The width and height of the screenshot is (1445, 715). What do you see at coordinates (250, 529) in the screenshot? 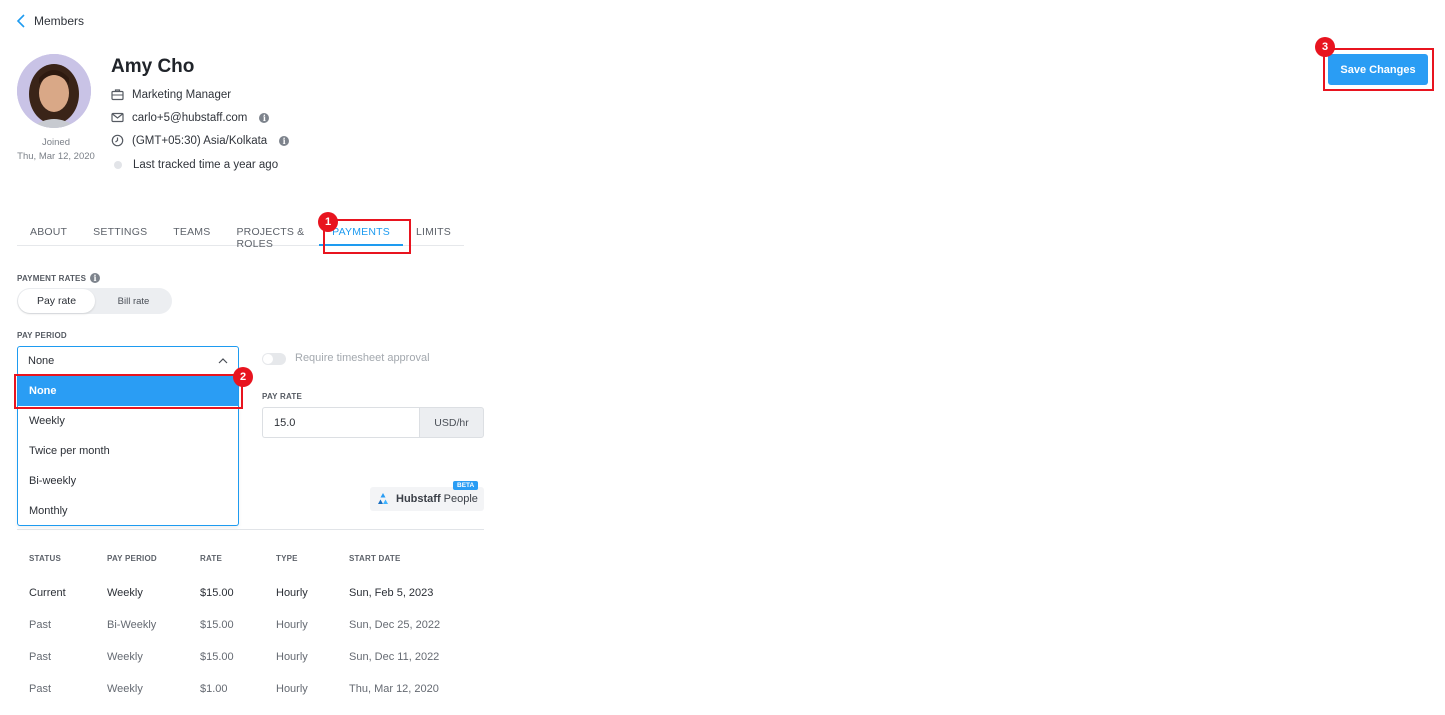
I see `divider` at bounding box center [250, 529].